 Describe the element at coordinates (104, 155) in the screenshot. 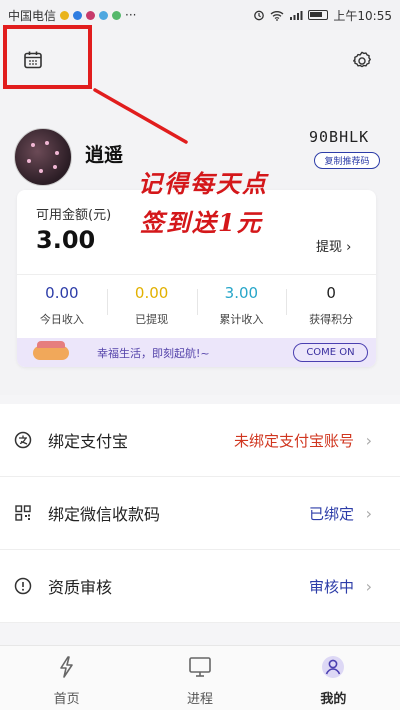

I see `username: 逍遥` at that location.